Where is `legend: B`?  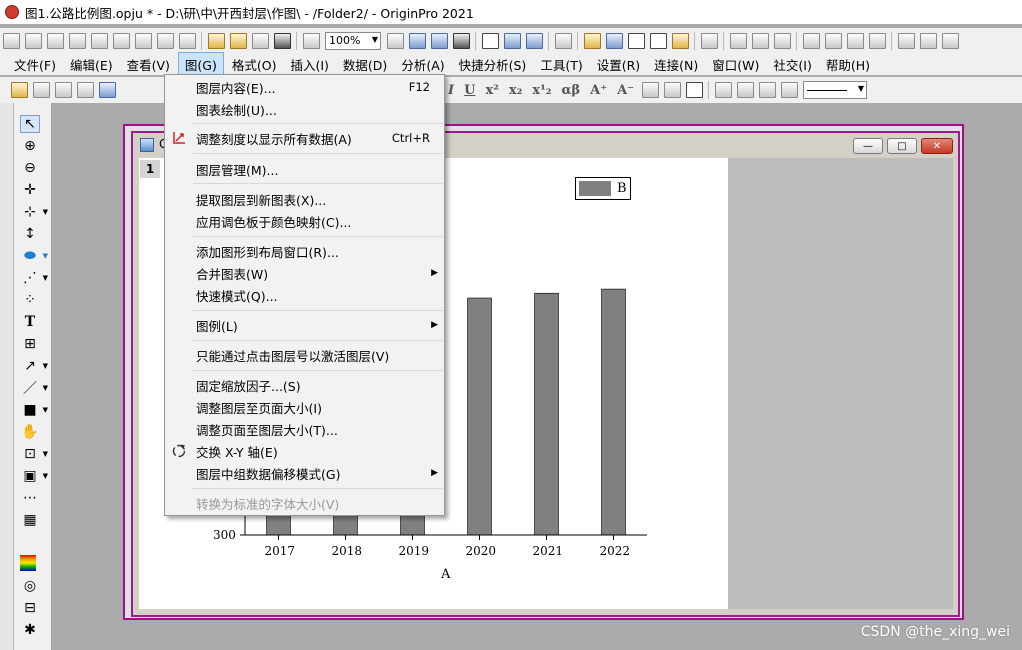
legend: B is located at coordinates (603, 188).